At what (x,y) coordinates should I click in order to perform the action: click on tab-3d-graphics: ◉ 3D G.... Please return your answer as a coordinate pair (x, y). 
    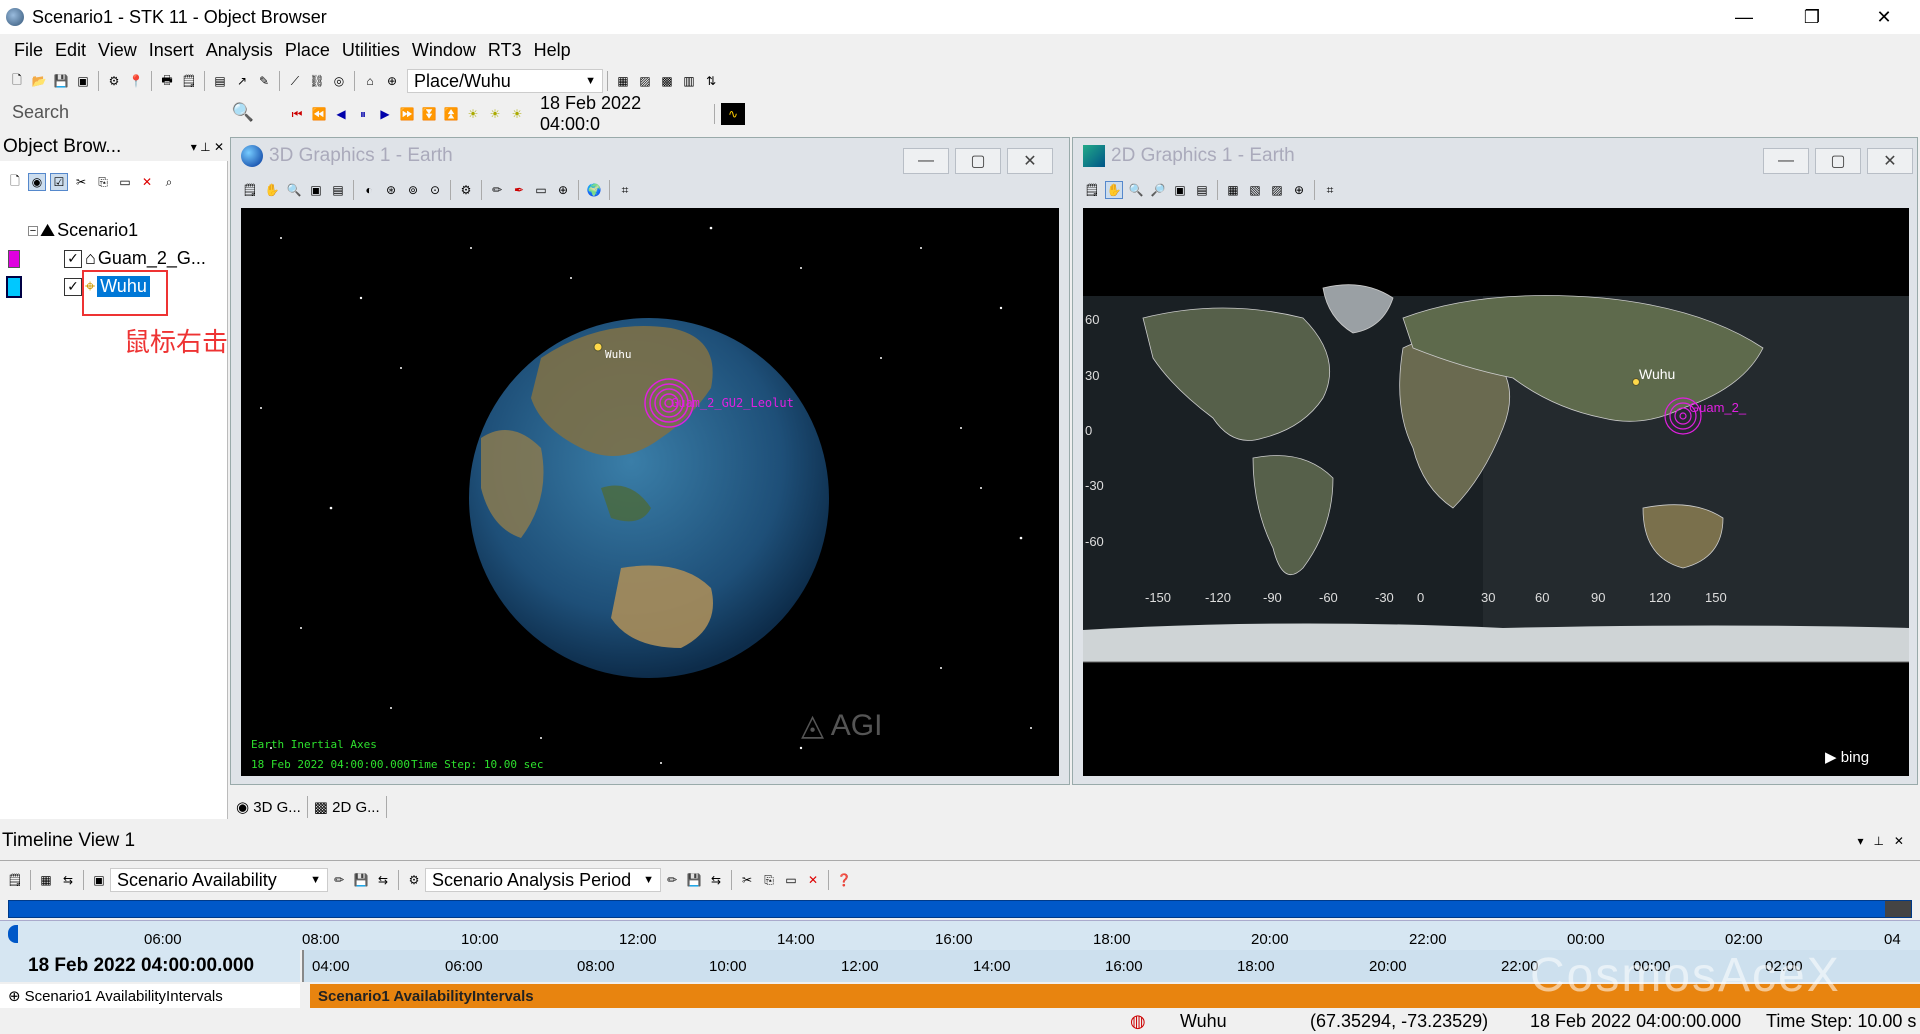
    Looking at the image, I should click on (269, 807).